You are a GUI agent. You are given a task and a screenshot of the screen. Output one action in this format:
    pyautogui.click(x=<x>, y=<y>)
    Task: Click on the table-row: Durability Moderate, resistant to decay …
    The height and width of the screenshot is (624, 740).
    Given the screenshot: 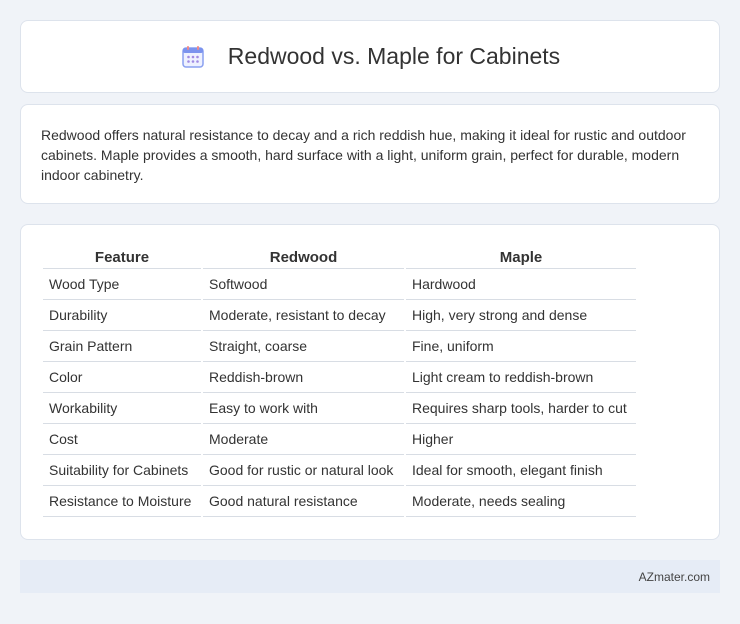 What is the action you would take?
    pyautogui.click(x=339, y=315)
    